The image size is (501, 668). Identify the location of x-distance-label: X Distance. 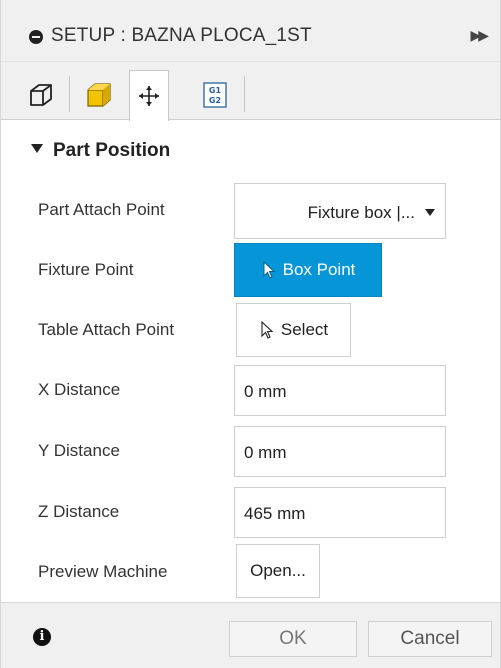
(79, 389).